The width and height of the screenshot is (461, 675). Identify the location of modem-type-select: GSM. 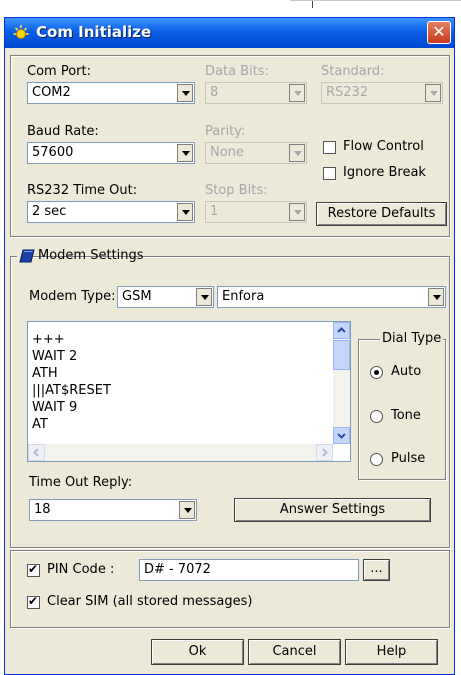
(165, 297).